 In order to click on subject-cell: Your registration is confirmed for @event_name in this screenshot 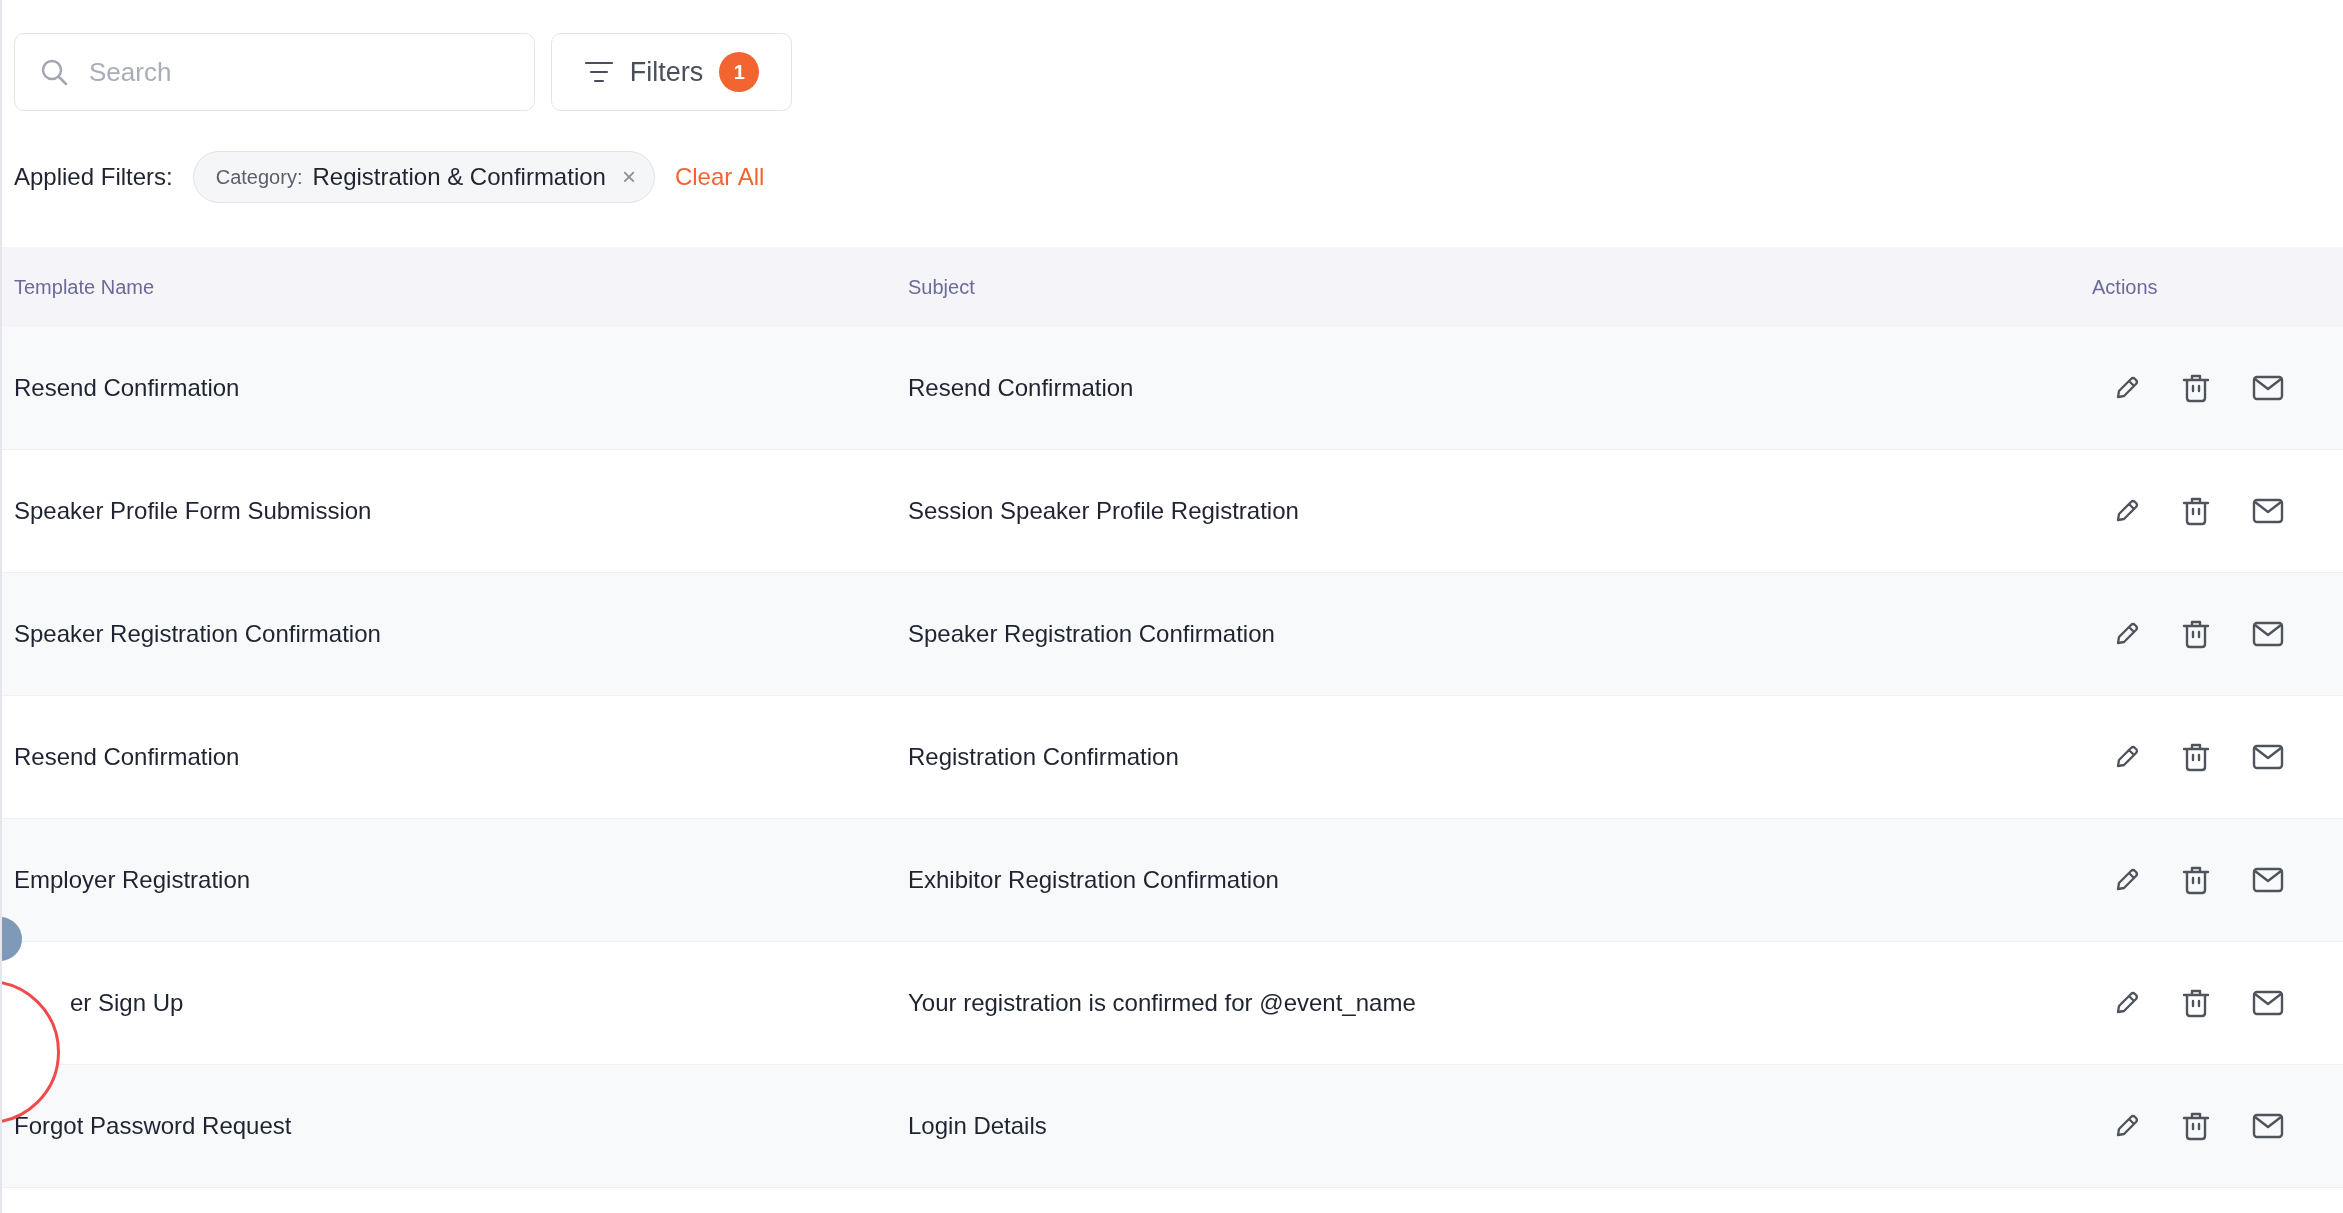, I will do `click(1162, 1003)`.